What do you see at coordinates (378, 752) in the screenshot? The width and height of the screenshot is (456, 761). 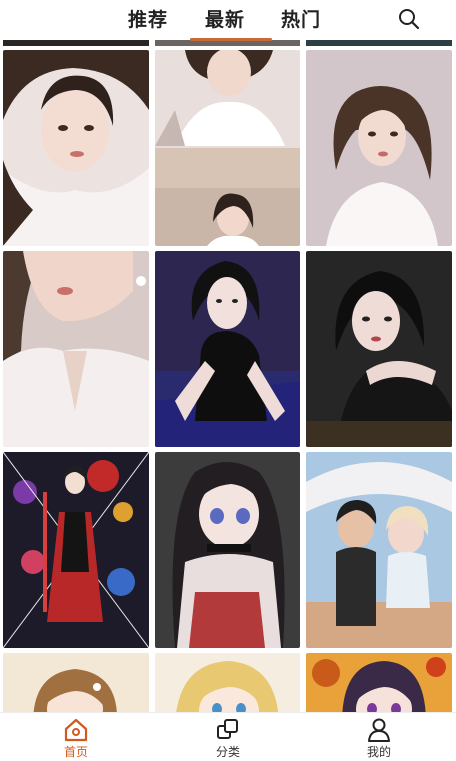 I see `nav-profile-label: 我的` at bounding box center [378, 752].